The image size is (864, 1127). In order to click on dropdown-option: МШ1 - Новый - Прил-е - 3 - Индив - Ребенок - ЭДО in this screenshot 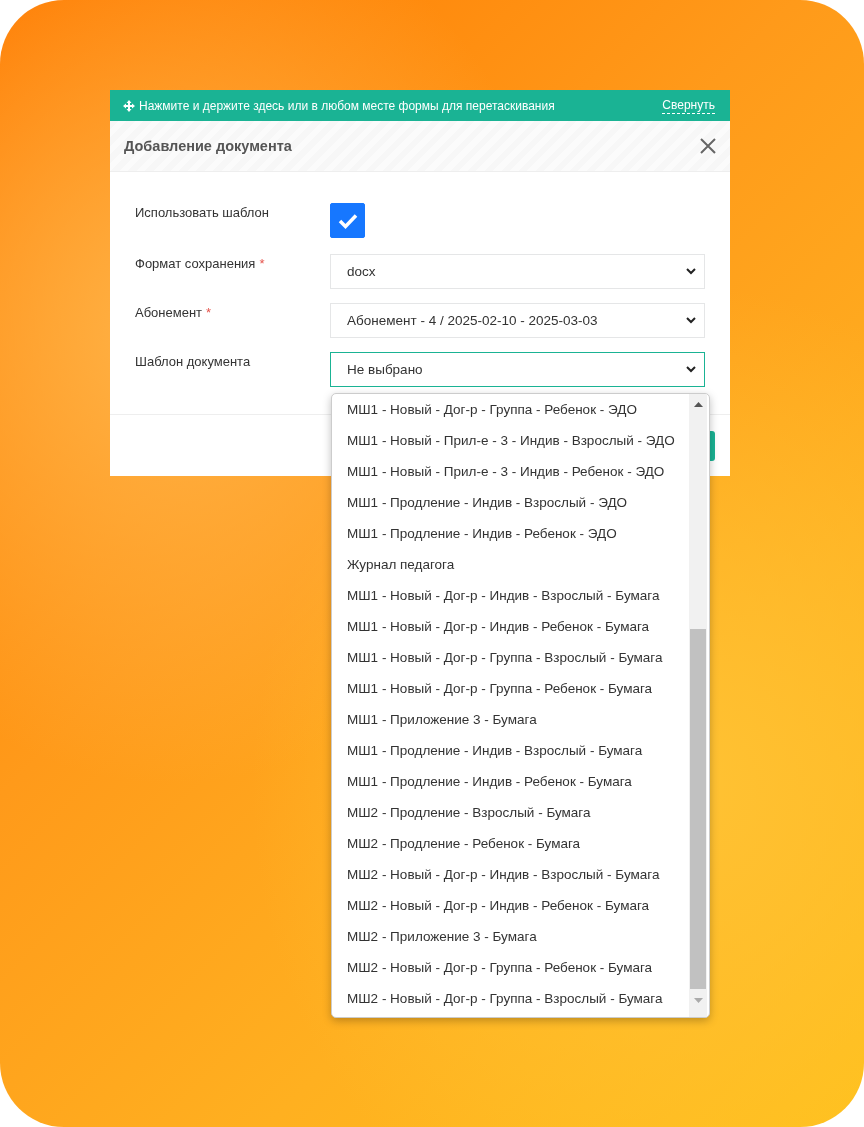, I will do `click(510, 471)`.